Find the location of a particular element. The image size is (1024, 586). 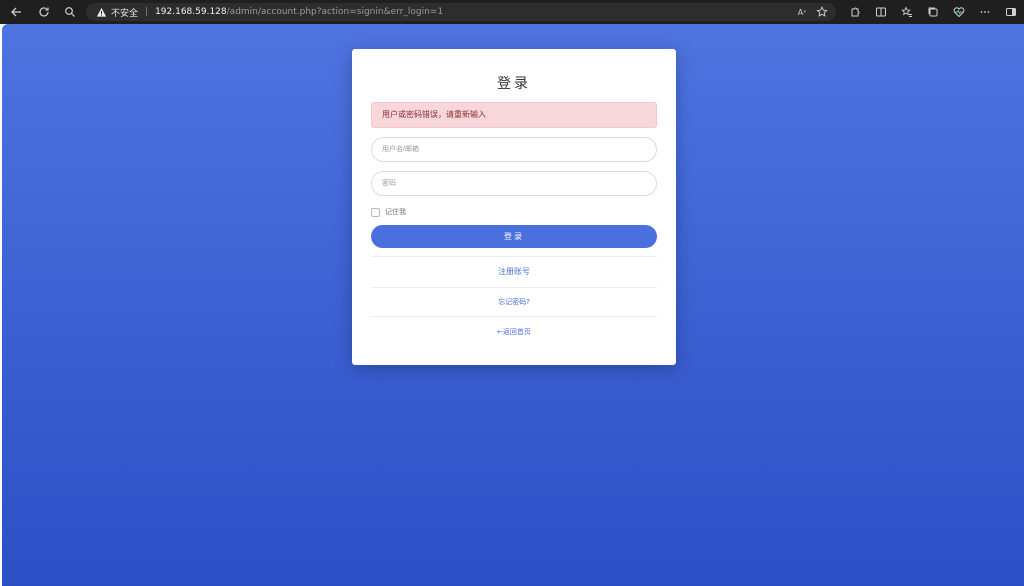

browser-extensions is located at coordinates (933, 12).